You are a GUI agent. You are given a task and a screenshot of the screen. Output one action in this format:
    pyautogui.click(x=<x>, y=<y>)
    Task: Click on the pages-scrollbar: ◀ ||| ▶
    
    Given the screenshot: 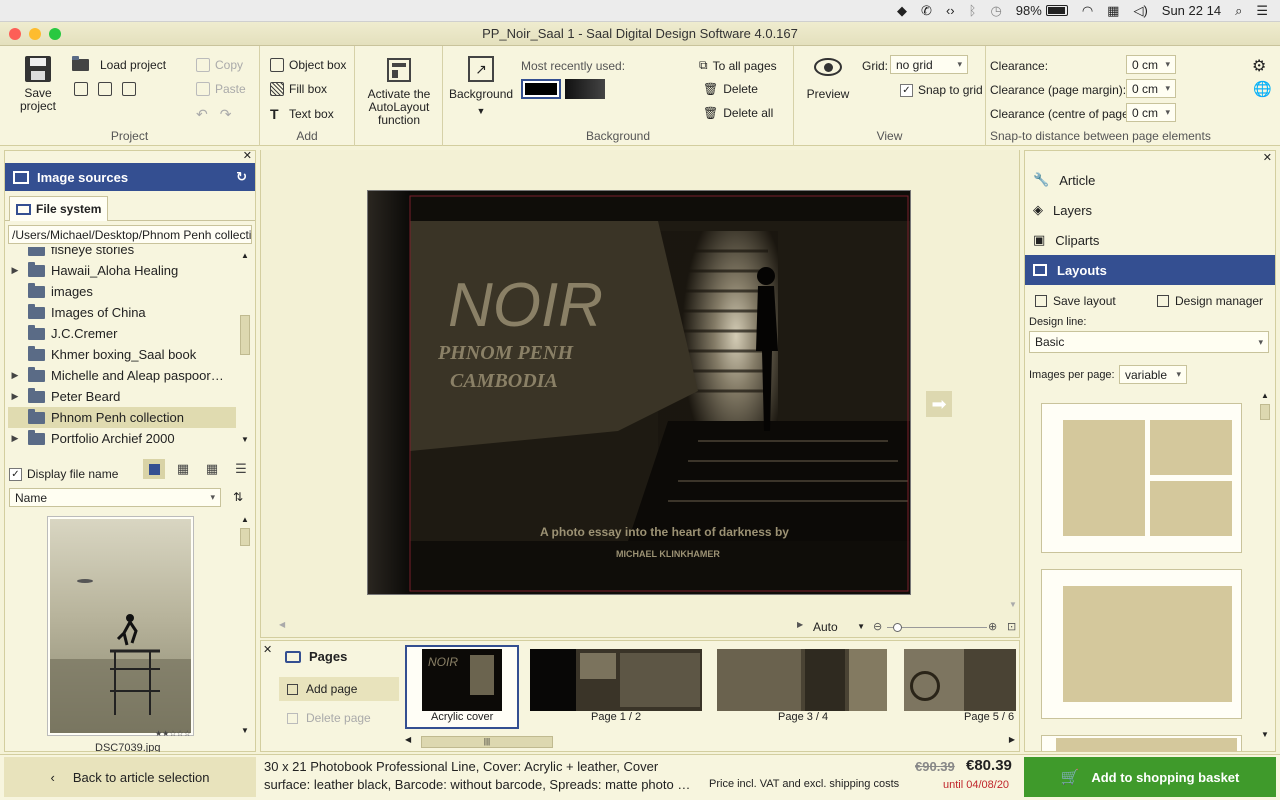 What is the action you would take?
    pyautogui.click(x=710, y=742)
    